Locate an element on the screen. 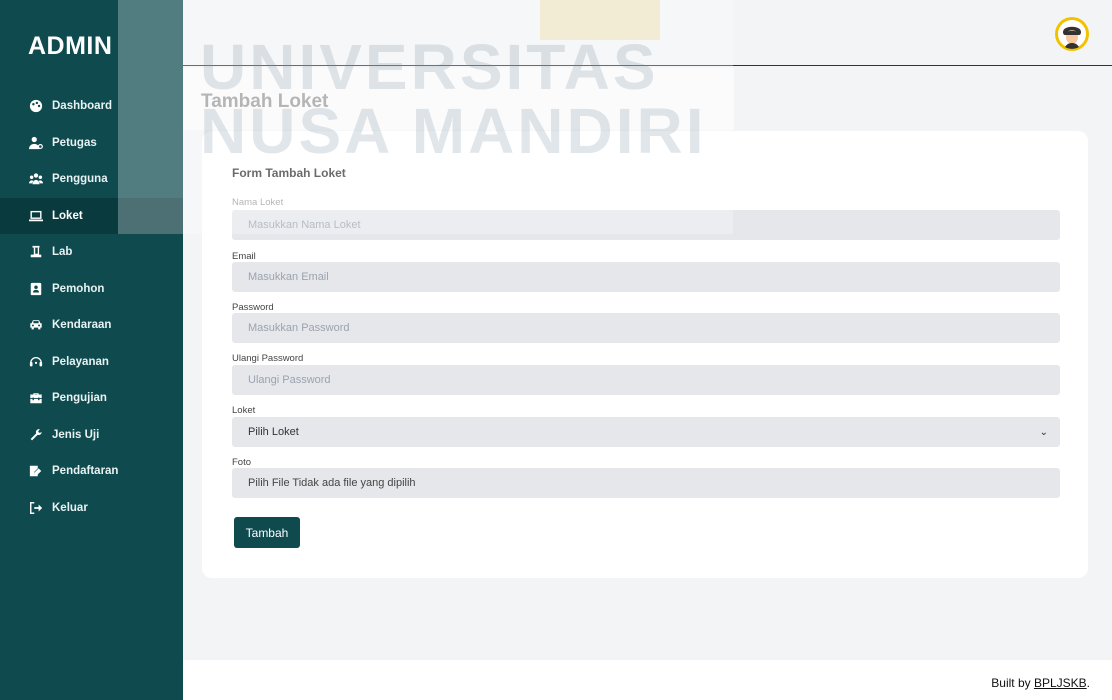 The width and height of the screenshot is (1112, 700). sidebar-item-label: Pemohon is located at coordinates (78, 288).